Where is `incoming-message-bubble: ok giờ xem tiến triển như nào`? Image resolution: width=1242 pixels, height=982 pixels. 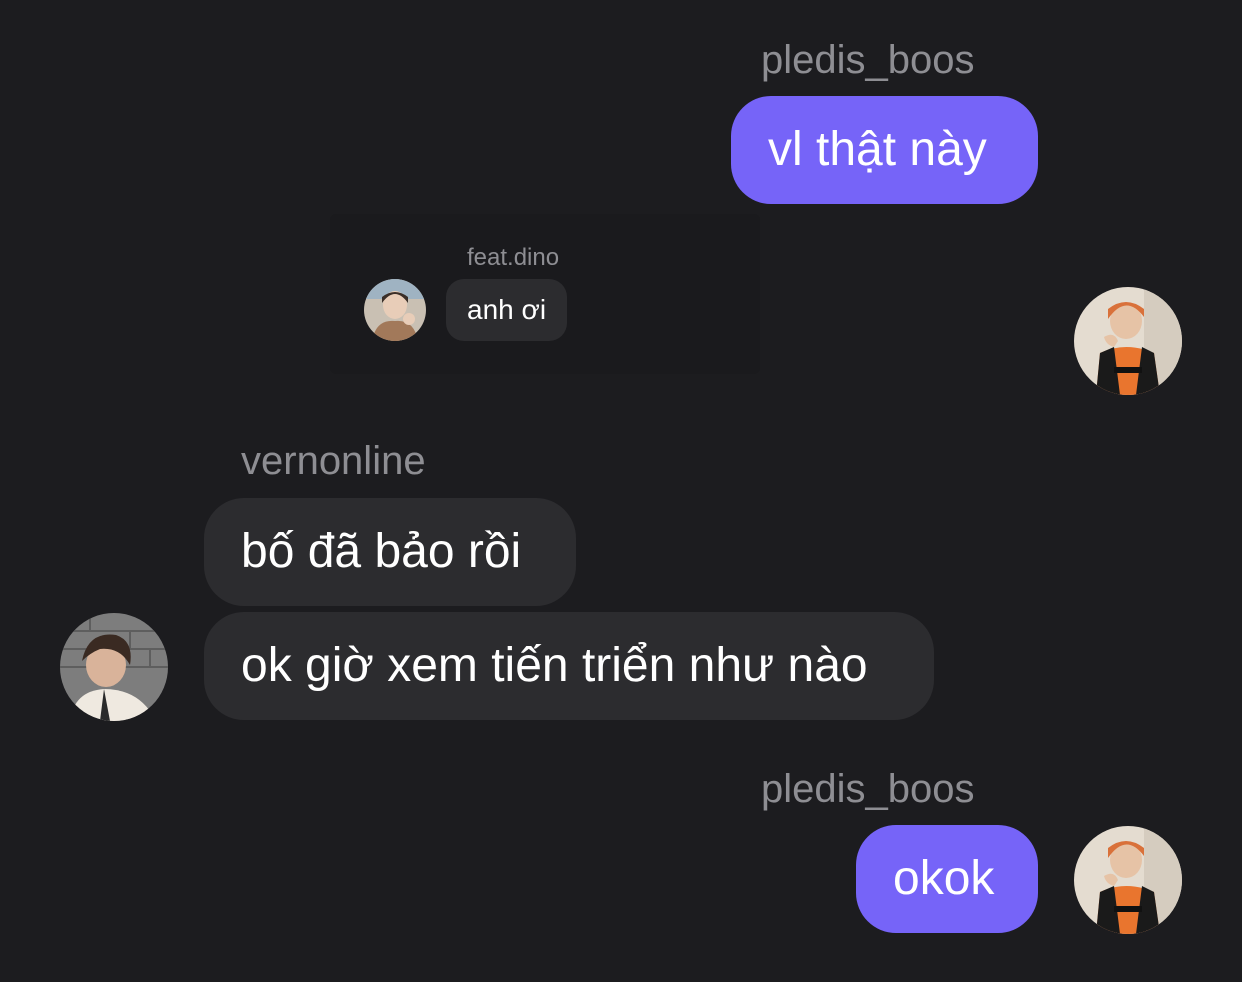 incoming-message-bubble: ok giờ xem tiến triển như nào is located at coordinates (569, 666).